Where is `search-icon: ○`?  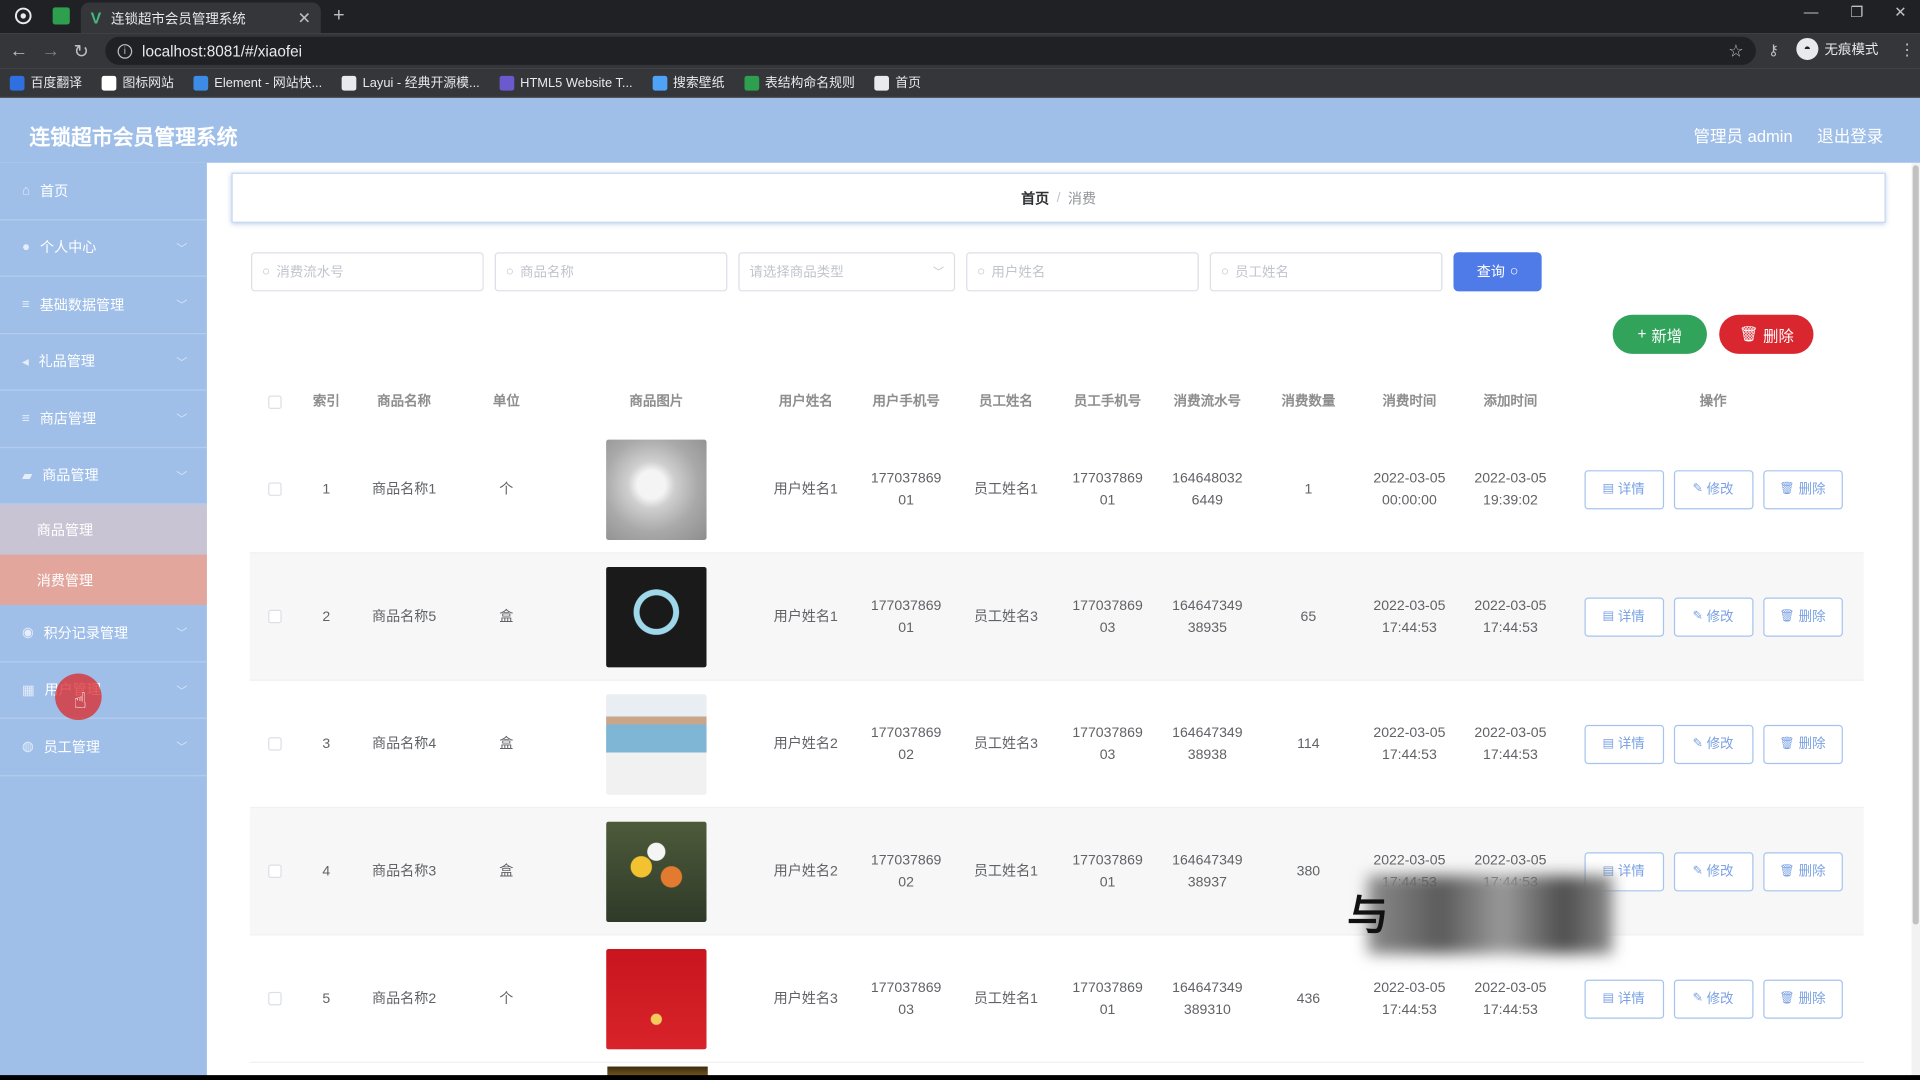
search-icon: ○ is located at coordinates (1224, 272).